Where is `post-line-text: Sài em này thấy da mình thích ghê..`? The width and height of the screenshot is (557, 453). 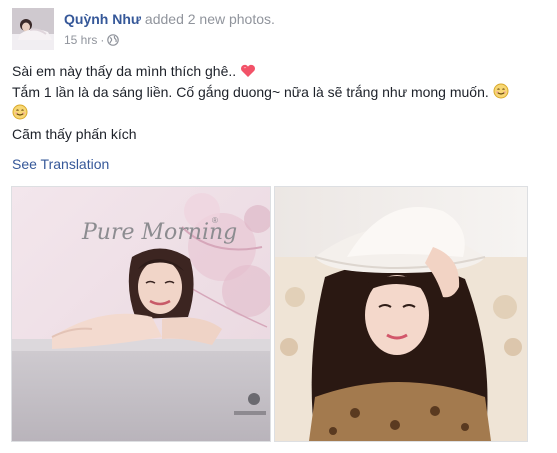 post-line-text: Sài em này thấy da mình thích ghê.. is located at coordinates (124, 71).